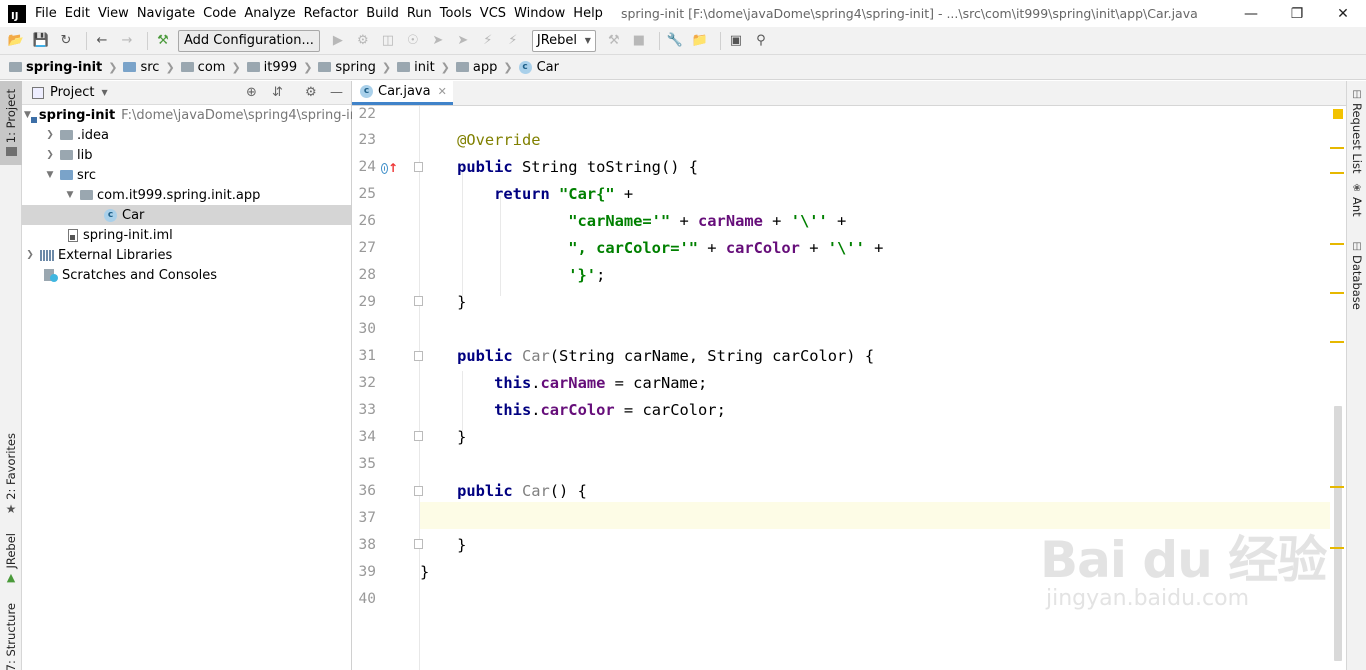 The width and height of the screenshot is (1366, 670). What do you see at coordinates (49, 13) in the screenshot?
I see `menu-file: File` at bounding box center [49, 13].